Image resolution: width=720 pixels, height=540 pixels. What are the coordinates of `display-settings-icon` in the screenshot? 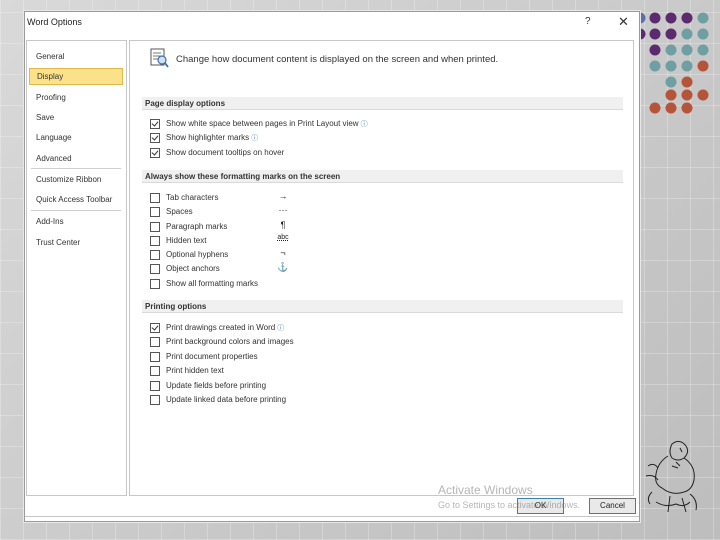 It's located at (159, 58).